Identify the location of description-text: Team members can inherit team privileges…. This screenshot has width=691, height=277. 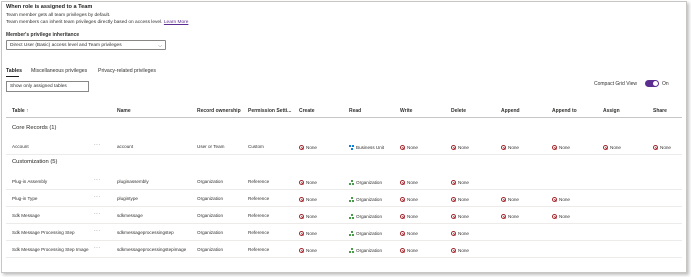
(84, 22).